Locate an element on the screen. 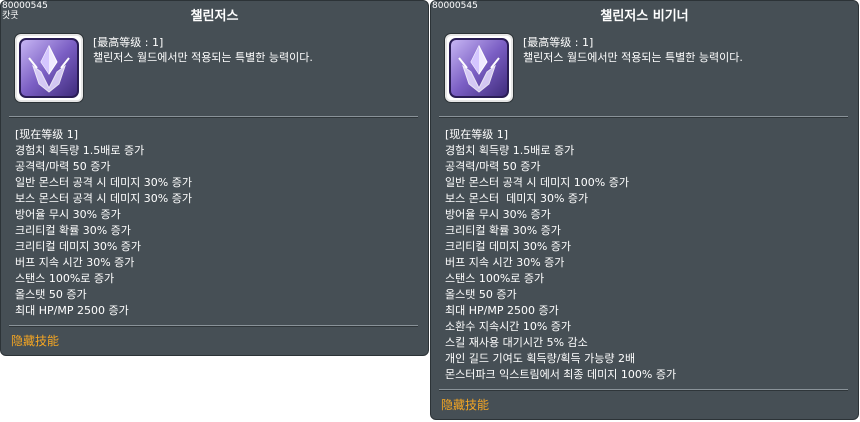 The height and width of the screenshot is (422, 860). effect-line: 몬스터파크 익스트림에서 최종 데미지 100% 증가 is located at coordinates (561, 374).